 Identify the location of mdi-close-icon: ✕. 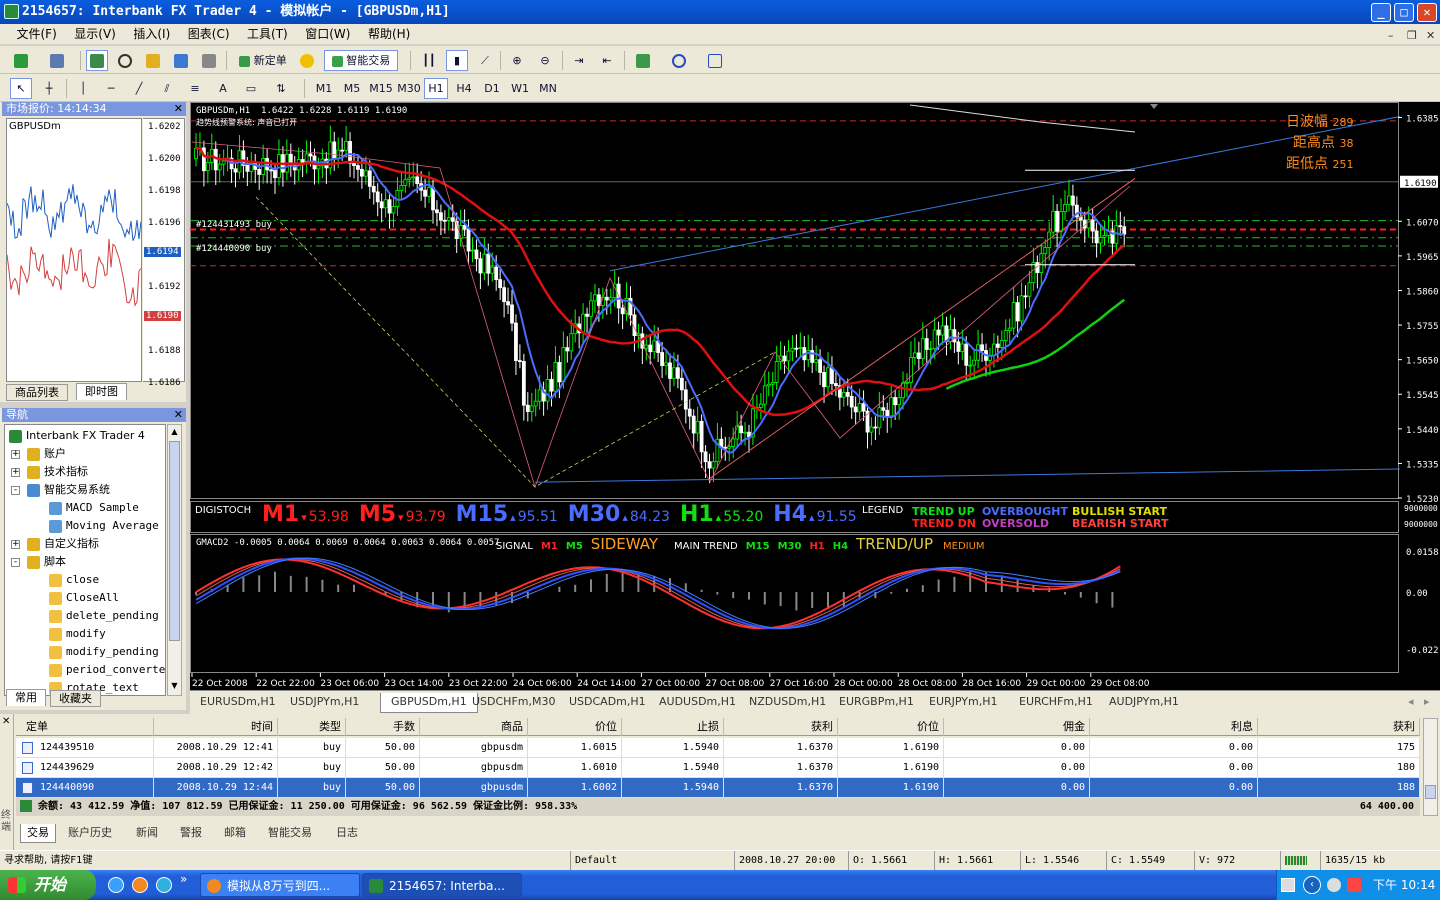
(1430, 36).